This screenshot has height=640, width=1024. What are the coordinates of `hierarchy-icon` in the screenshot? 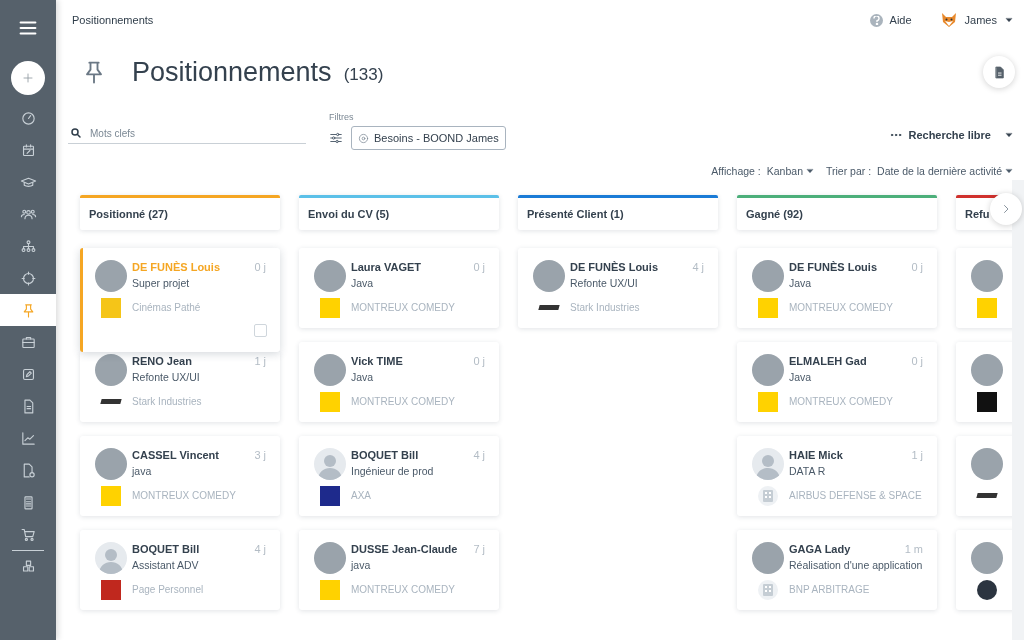 It's located at (28, 246).